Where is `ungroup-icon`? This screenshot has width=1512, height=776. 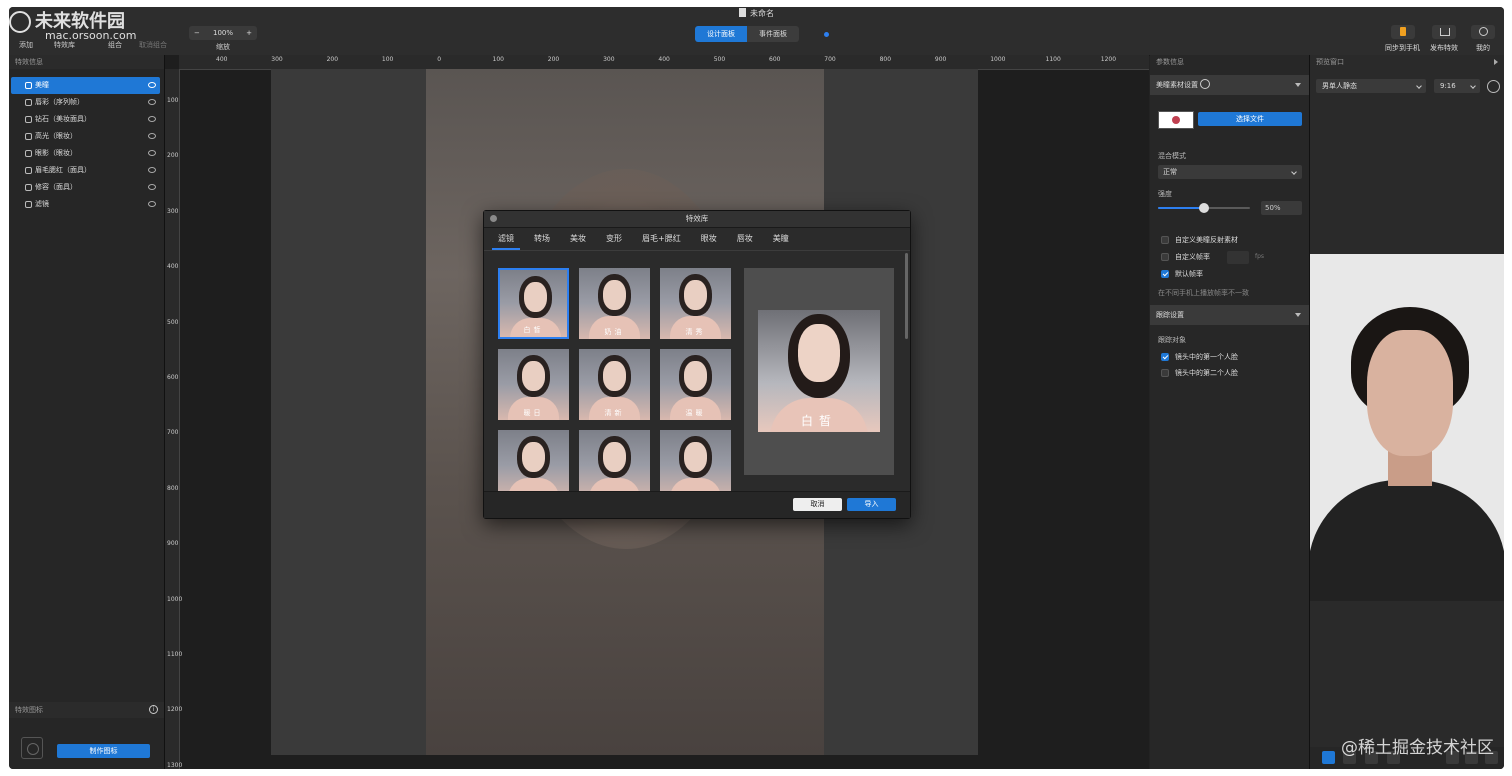
ungroup-icon is located at coordinates (153, 31).